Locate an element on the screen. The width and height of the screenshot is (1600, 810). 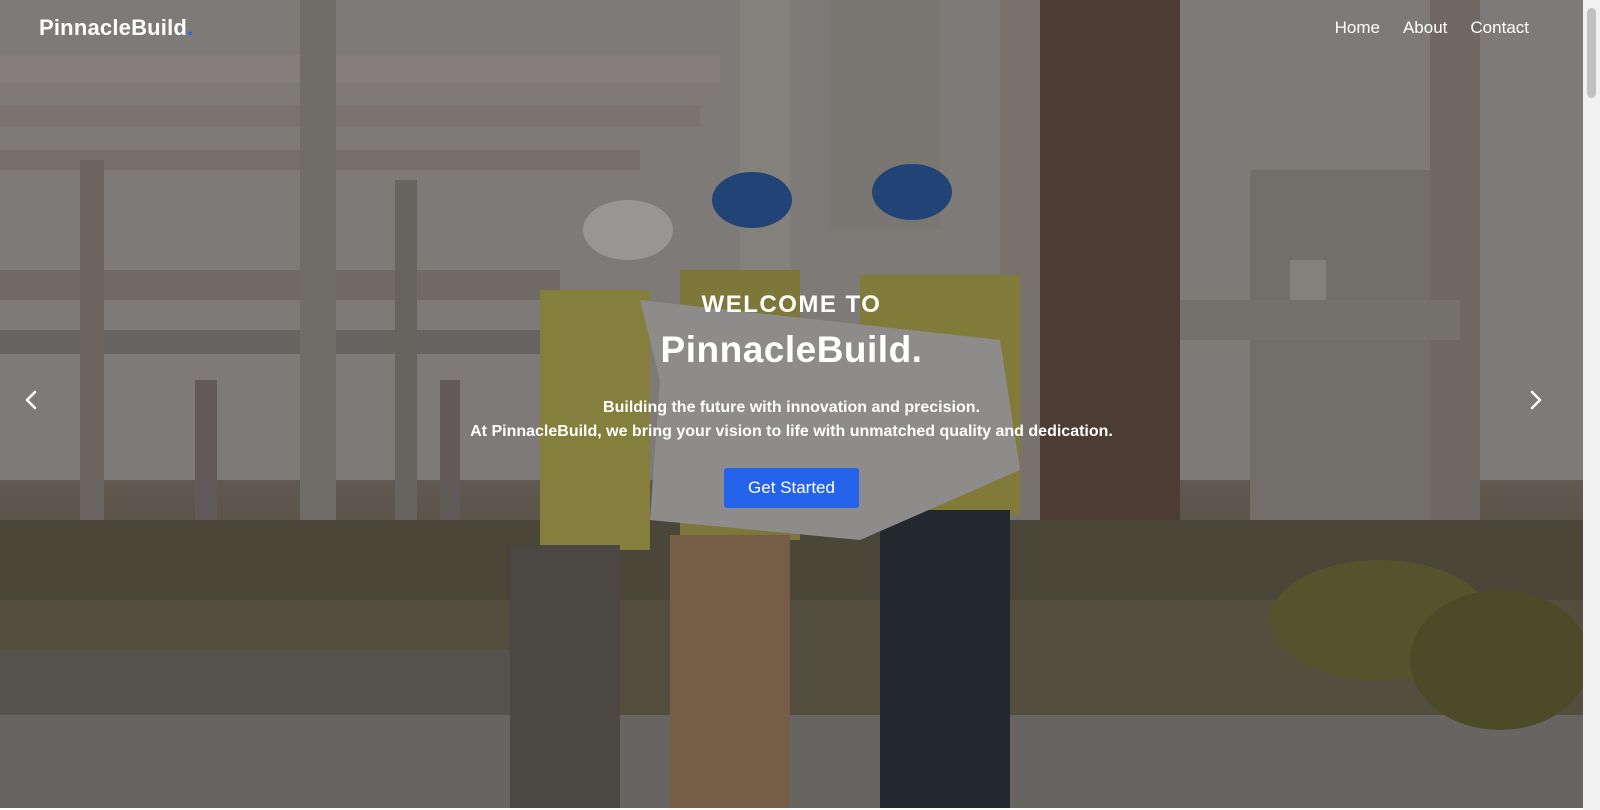
hero-brand-title: PinnacleBuild. is located at coordinates (791, 349).